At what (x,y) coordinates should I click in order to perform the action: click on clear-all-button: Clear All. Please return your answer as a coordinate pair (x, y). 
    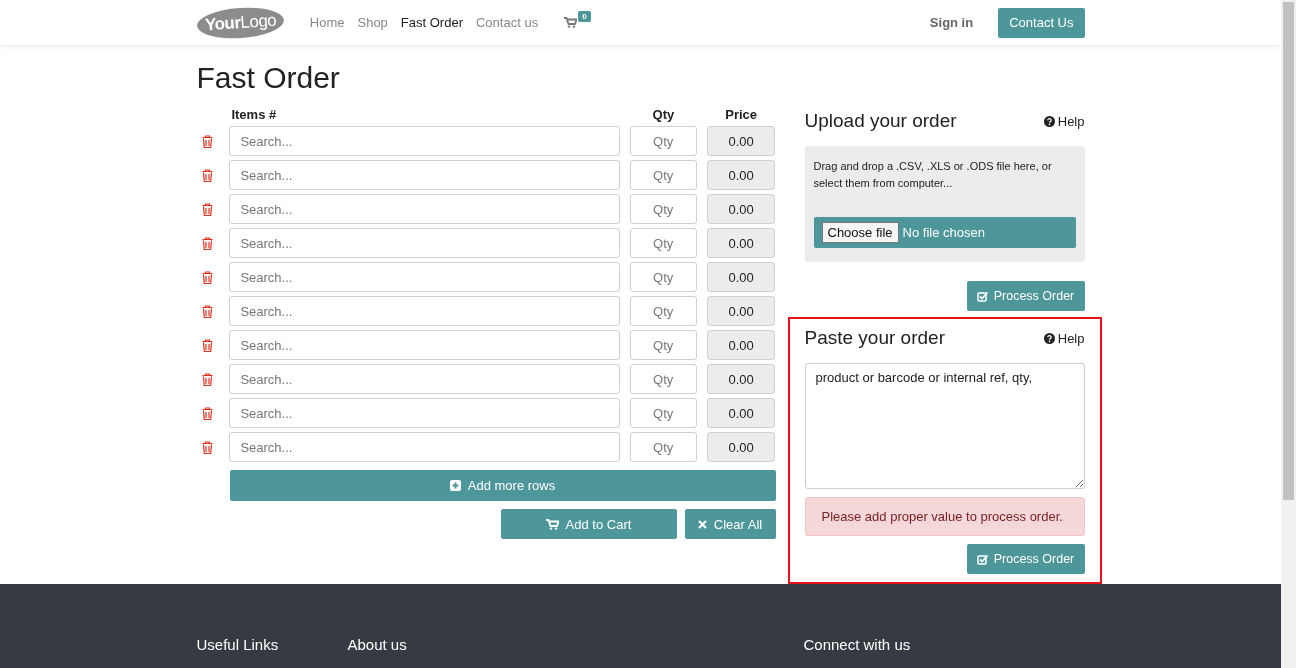
    Looking at the image, I should click on (730, 524).